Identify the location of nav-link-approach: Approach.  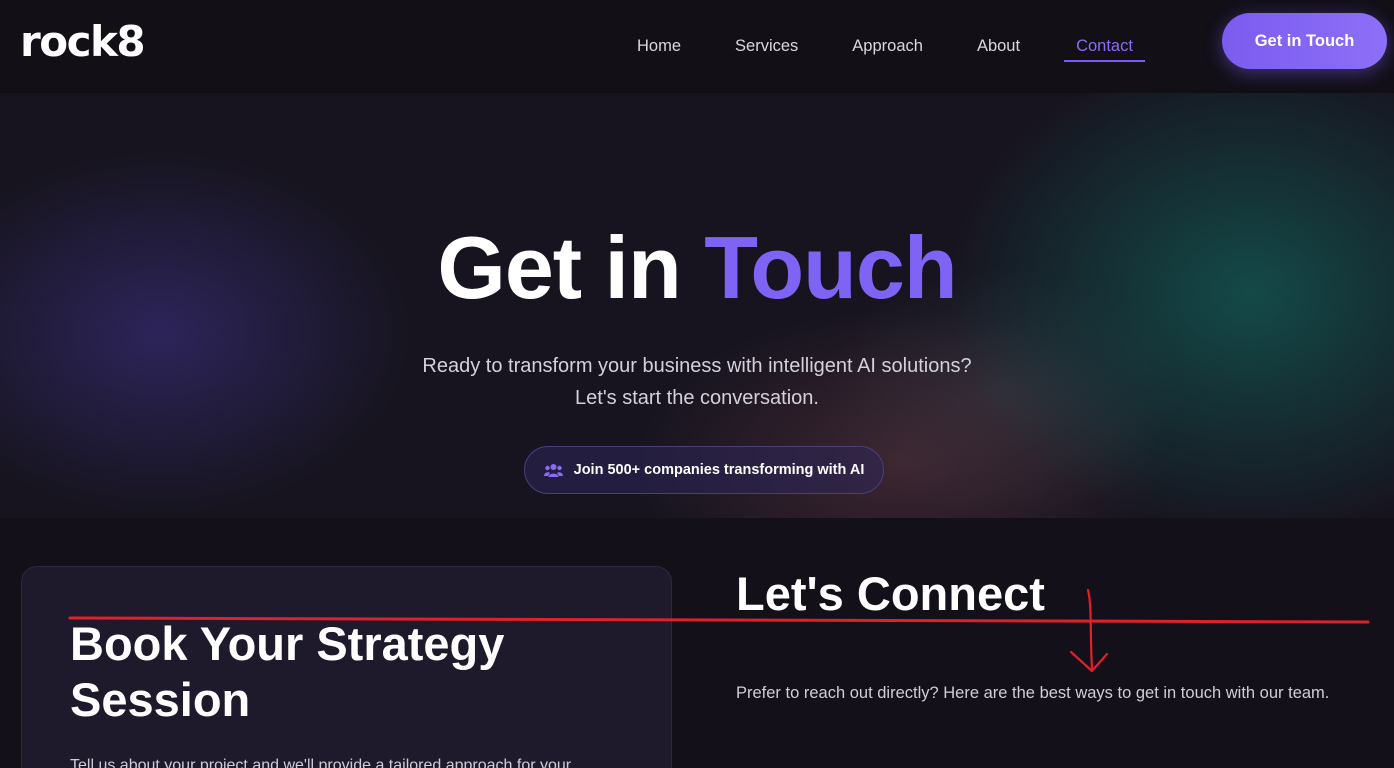
(887, 46).